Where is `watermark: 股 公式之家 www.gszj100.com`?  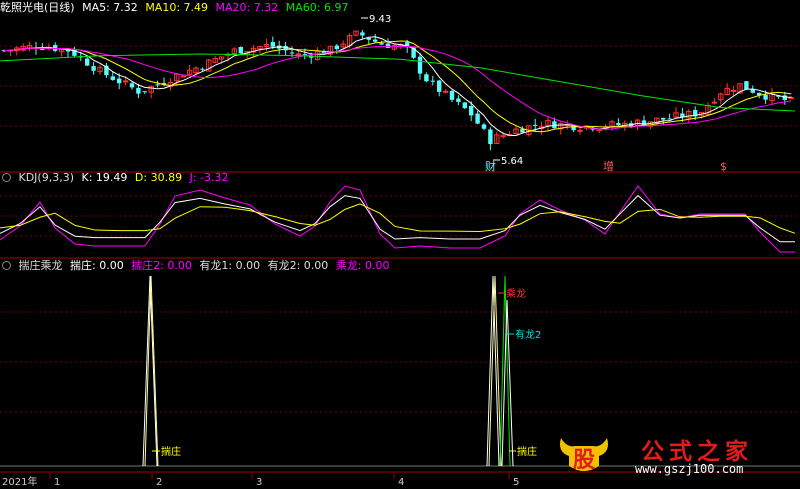 watermark: 股 公式之家 www.gszj100.com is located at coordinates (665, 454).